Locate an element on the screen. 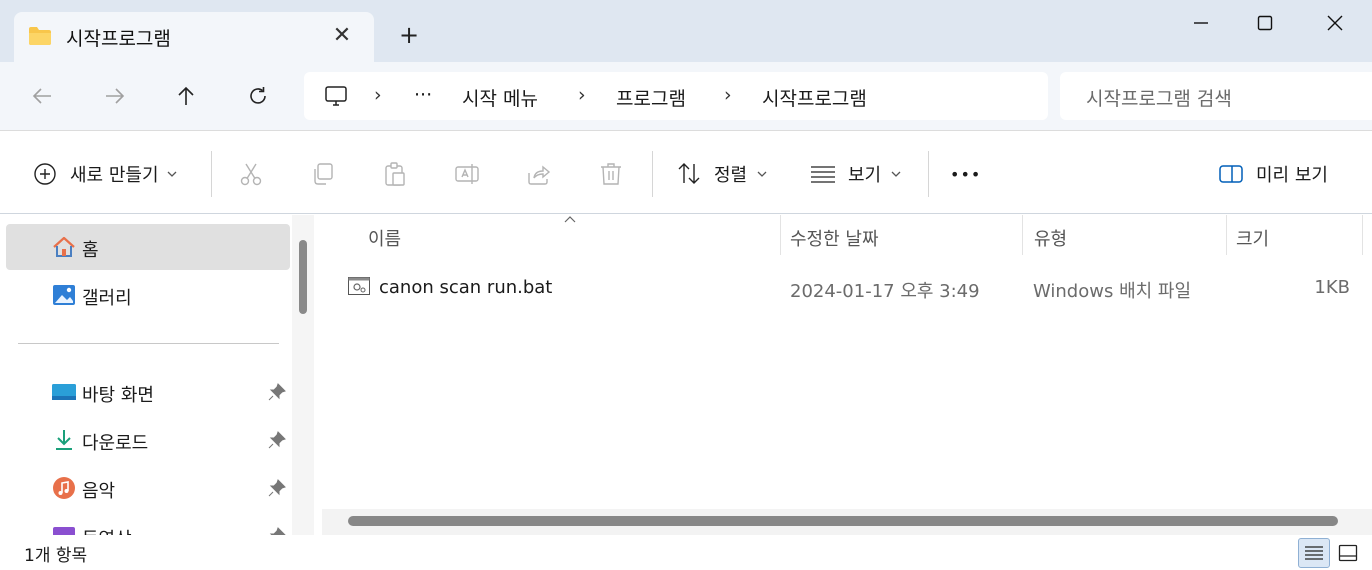 The image size is (1372, 570). column-header-name: 이름 is located at coordinates (384, 238).